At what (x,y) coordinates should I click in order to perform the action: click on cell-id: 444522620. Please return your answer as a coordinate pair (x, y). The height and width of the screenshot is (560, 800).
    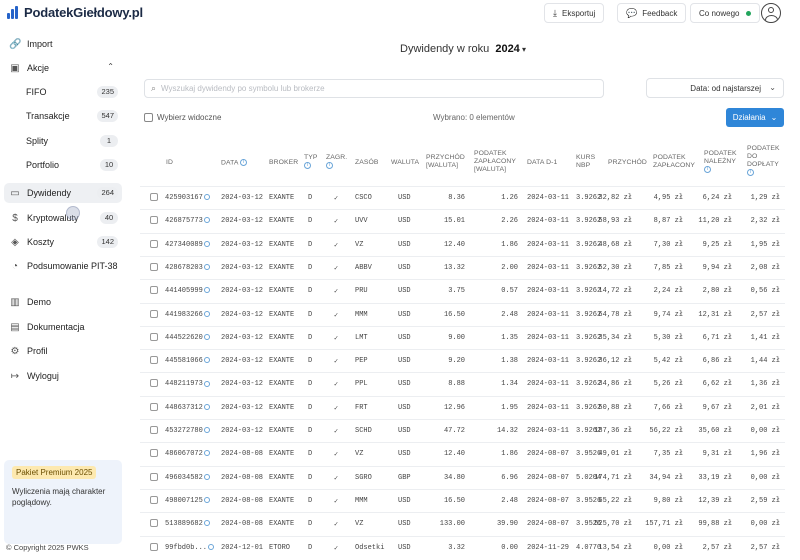
    Looking at the image, I should click on (187, 338).